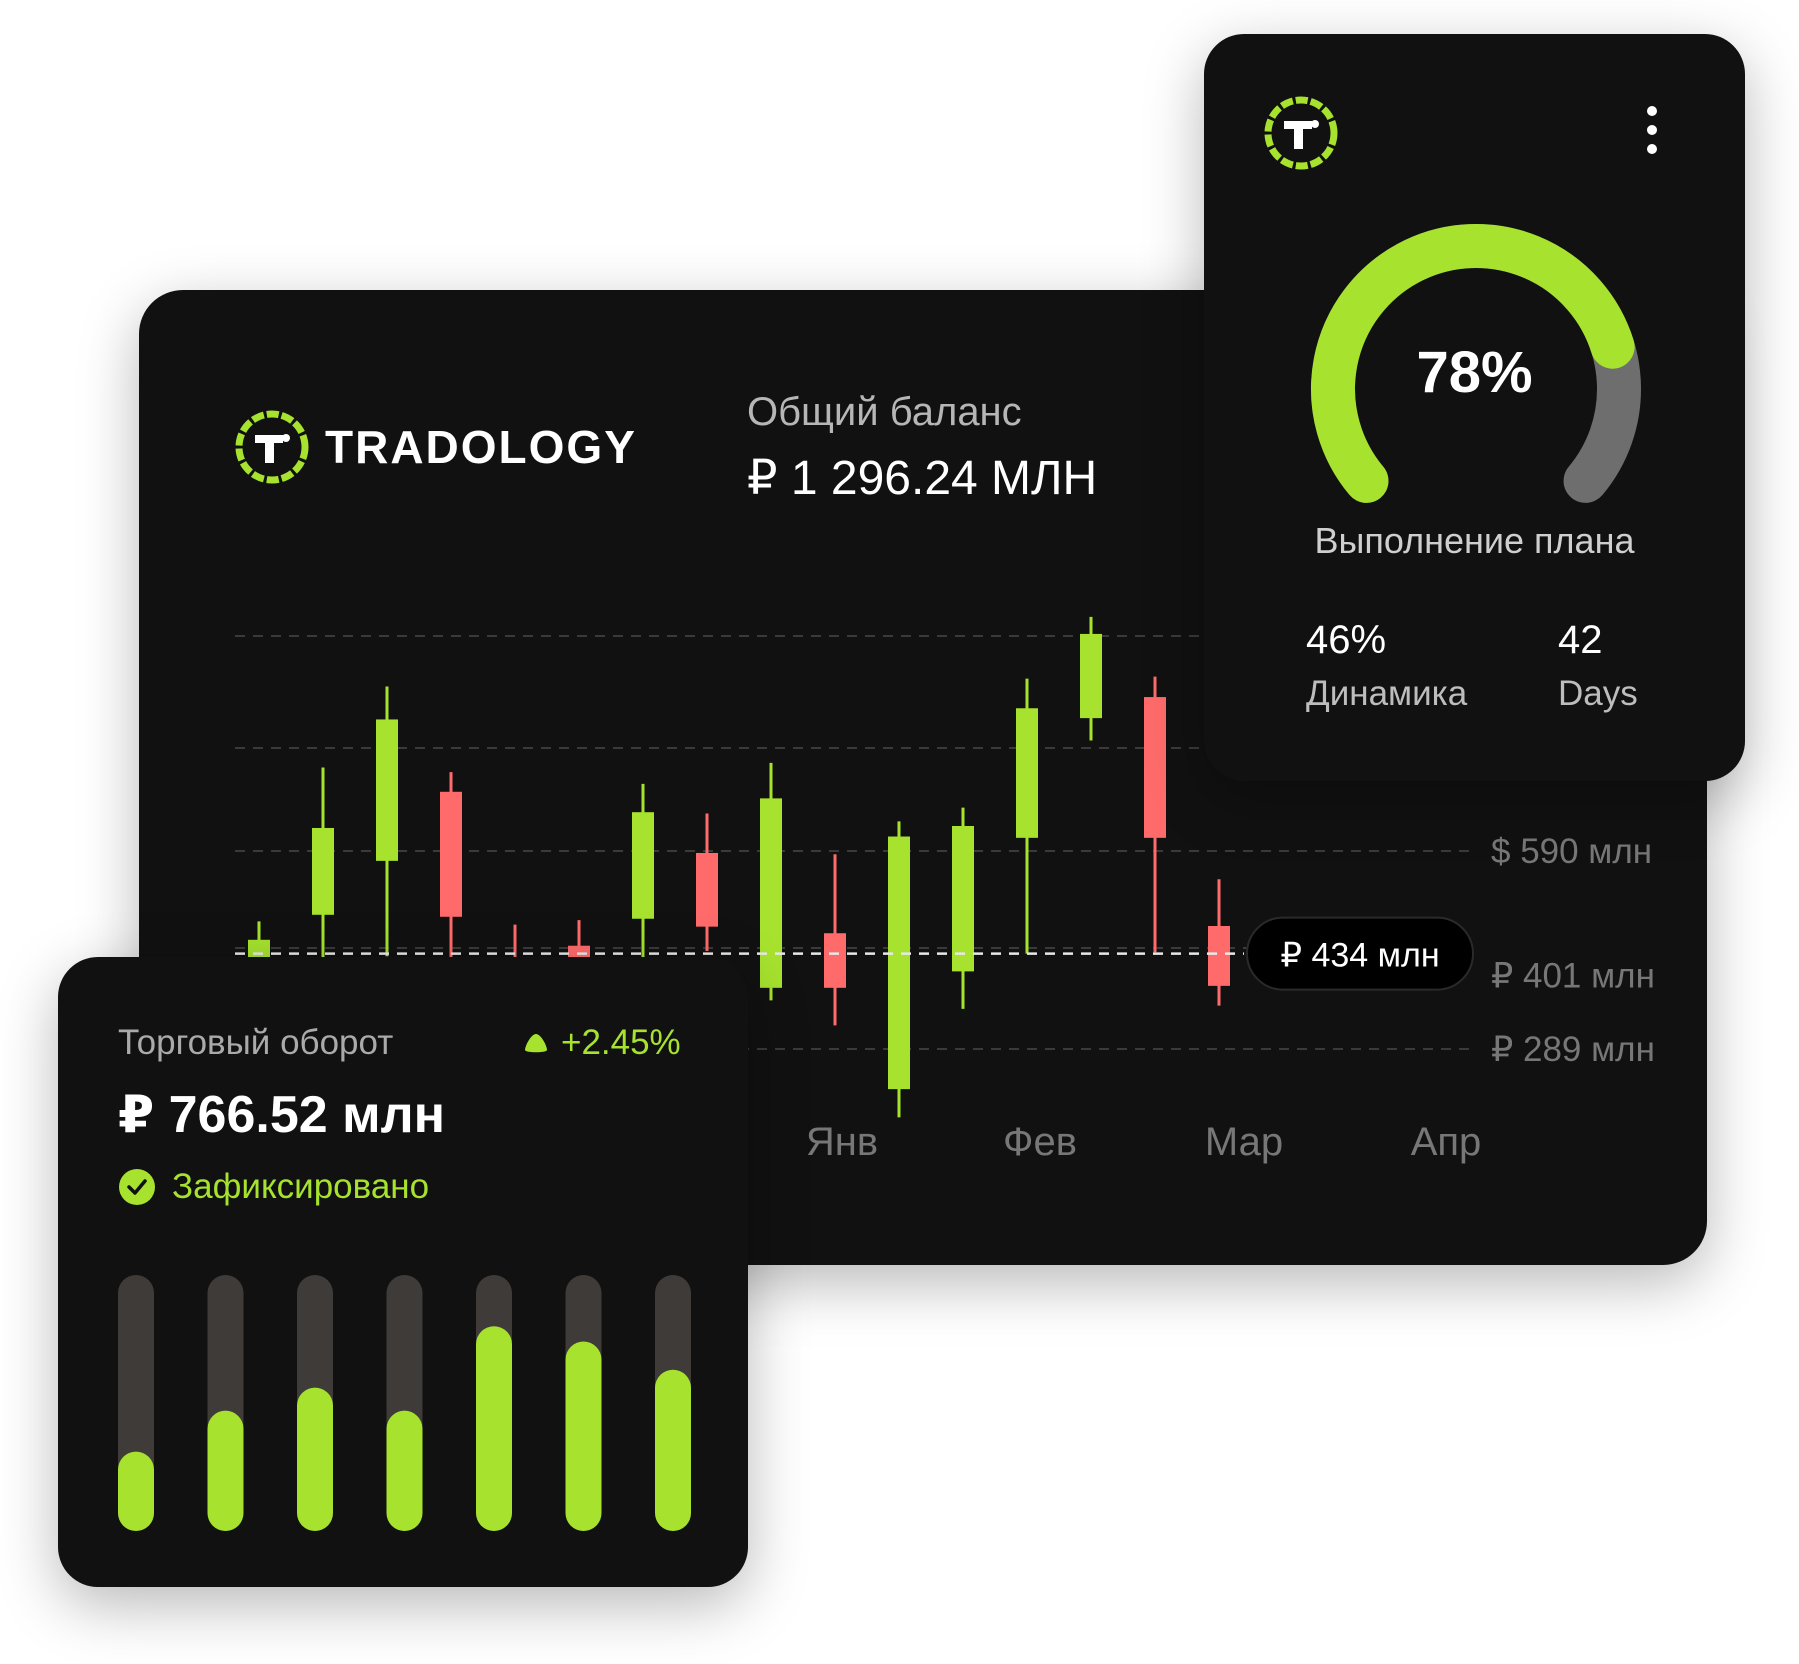  I want to click on turnover-change-value: +2.45%, so click(621, 1042).